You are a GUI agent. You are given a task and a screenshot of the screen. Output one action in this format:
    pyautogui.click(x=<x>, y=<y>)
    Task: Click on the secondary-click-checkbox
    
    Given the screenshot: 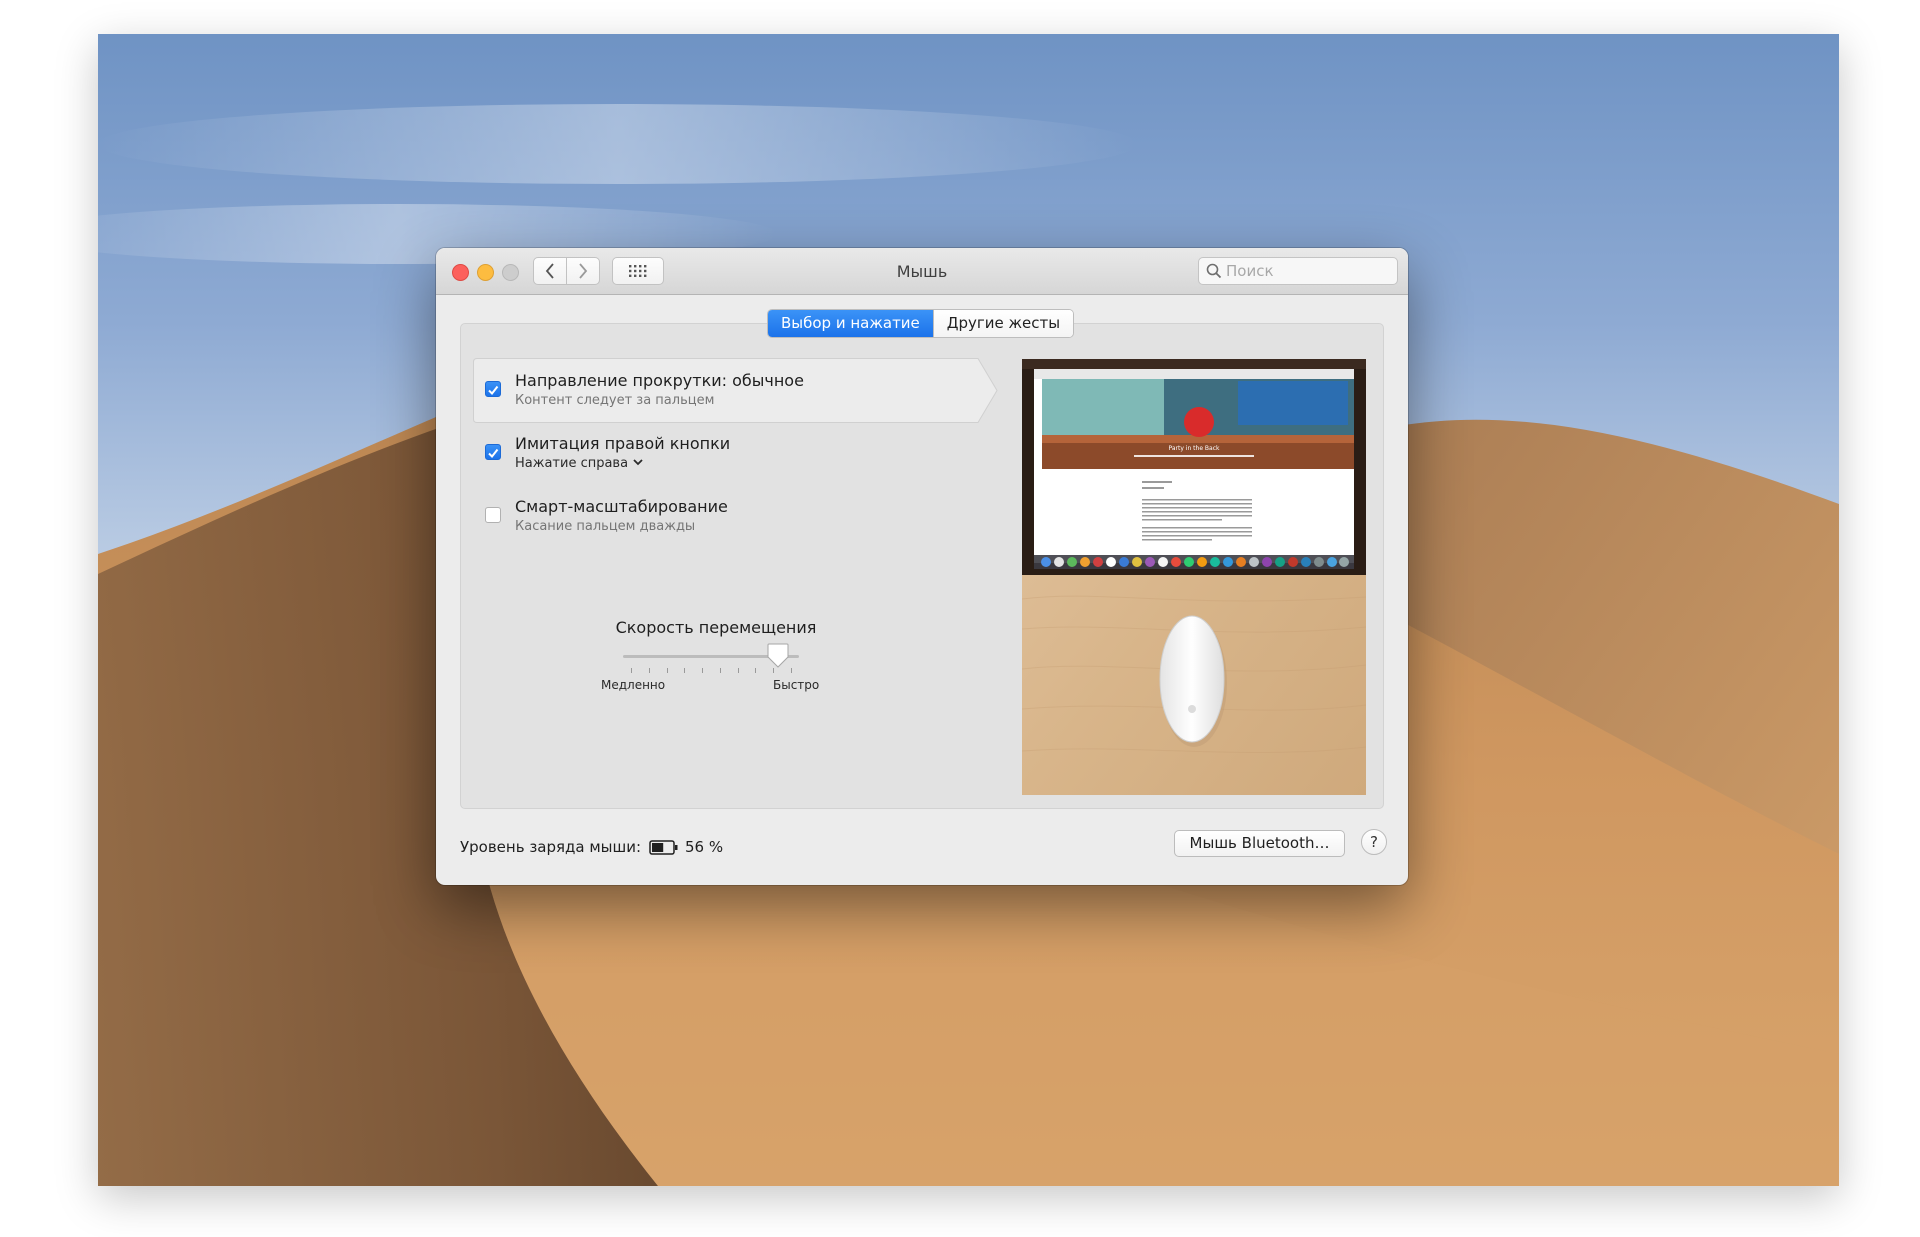 What is the action you would take?
    pyautogui.click(x=493, y=452)
    